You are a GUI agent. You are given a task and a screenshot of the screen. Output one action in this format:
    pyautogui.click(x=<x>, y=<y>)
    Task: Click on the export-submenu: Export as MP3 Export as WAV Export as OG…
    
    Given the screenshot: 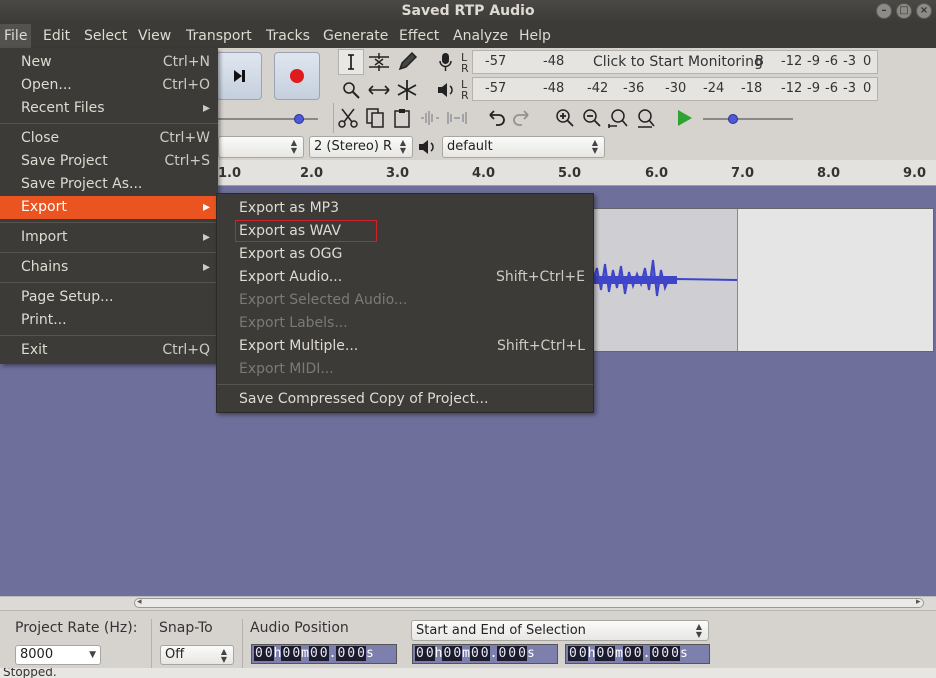 What is the action you would take?
    pyautogui.click(x=405, y=303)
    